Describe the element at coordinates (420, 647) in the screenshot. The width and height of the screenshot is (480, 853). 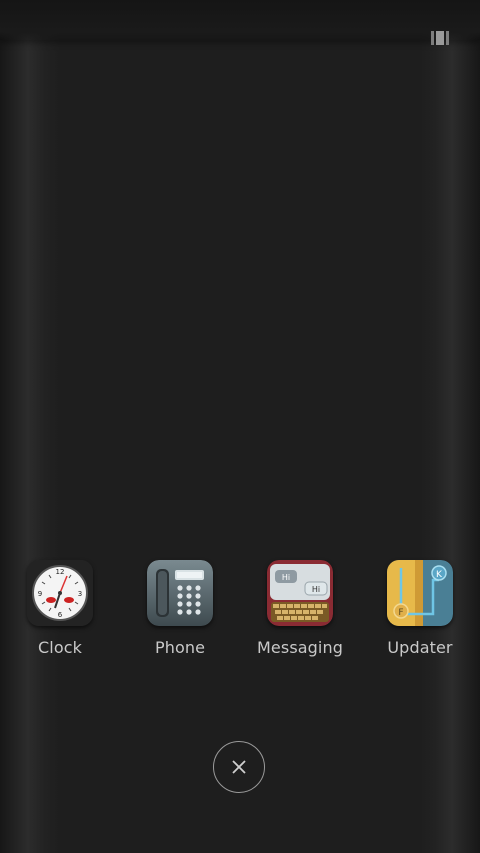
I see `app-label-updater: Updater` at that location.